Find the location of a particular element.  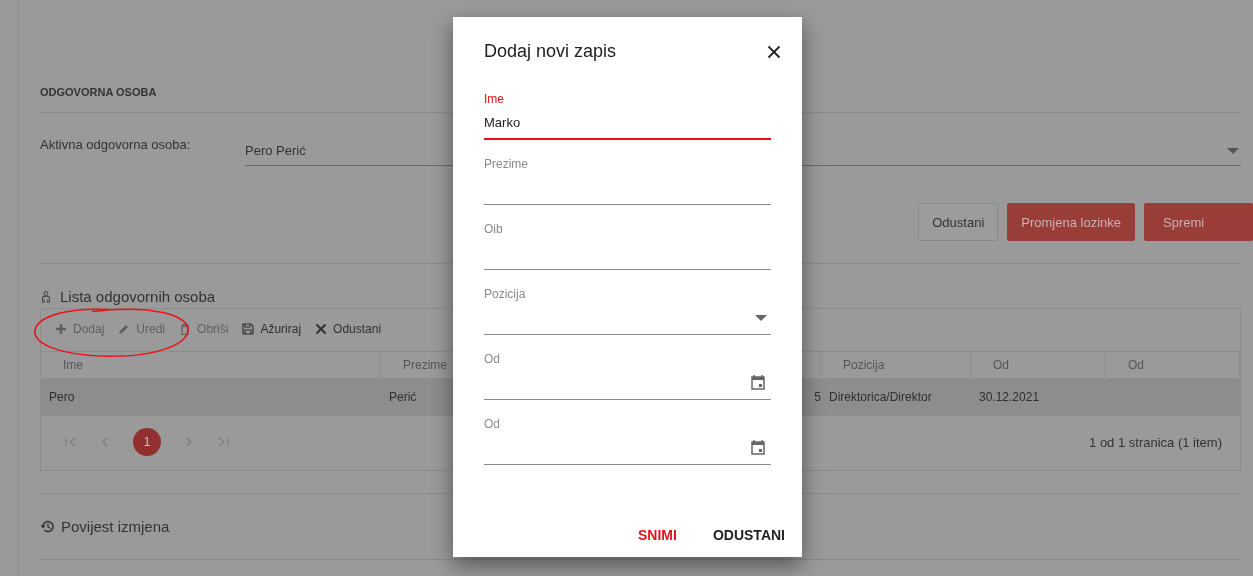

pencil-icon is located at coordinates (124, 329).